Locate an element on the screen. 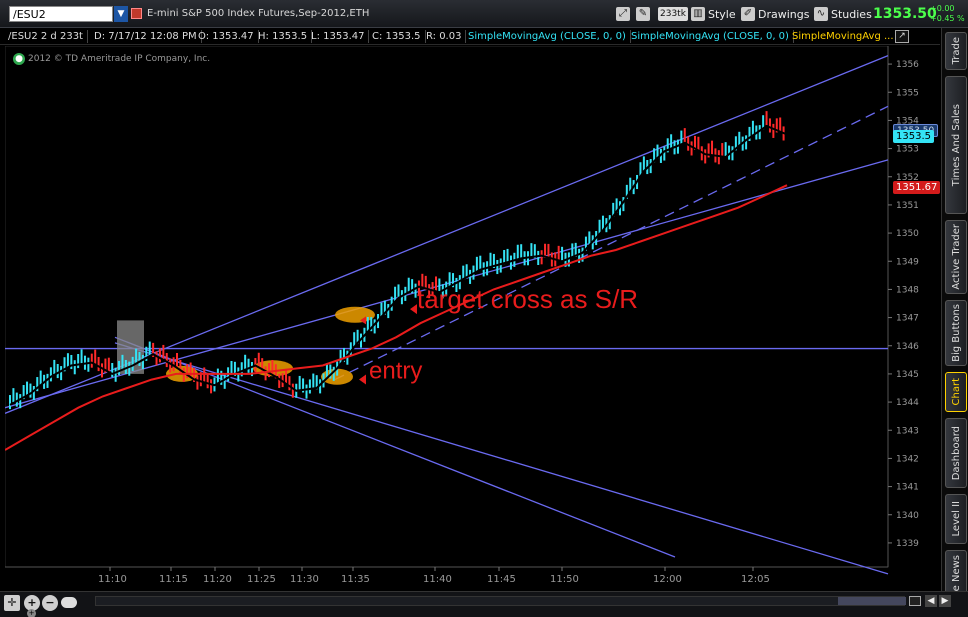 The height and width of the screenshot is (617, 968). style-button: ▥ Style is located at coordinates (713, 14).